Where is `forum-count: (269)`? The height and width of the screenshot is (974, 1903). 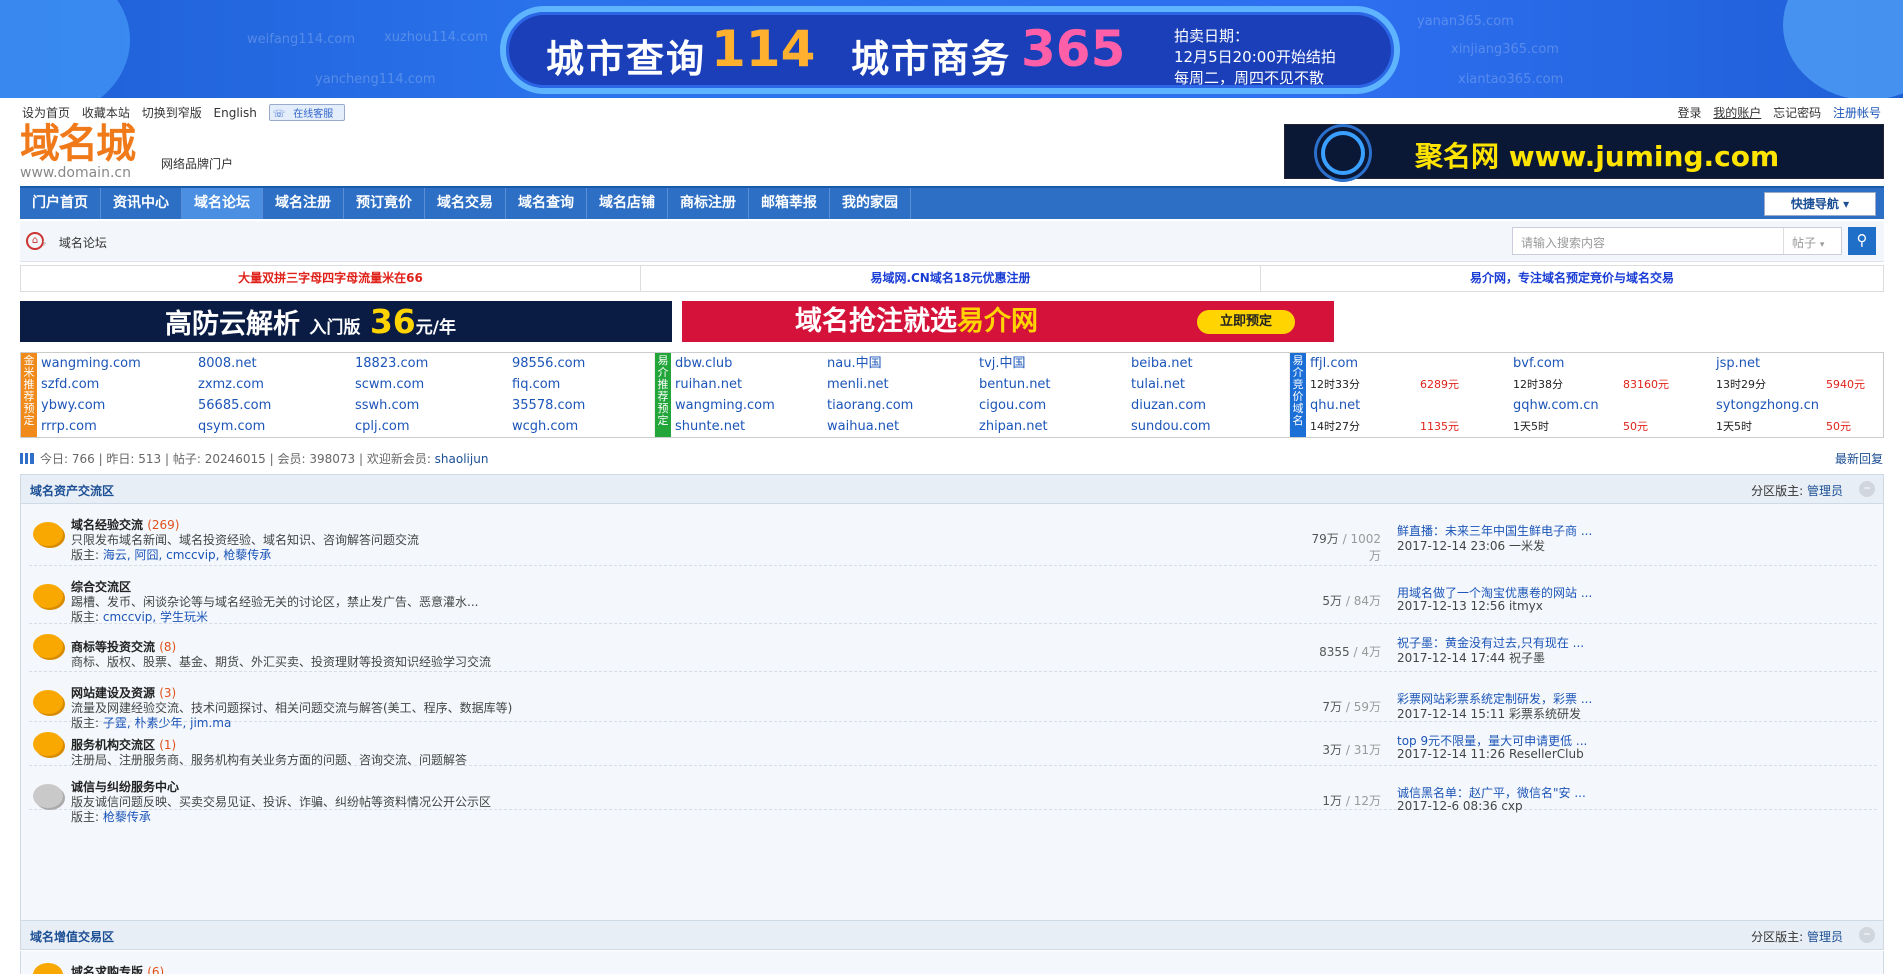 forum-count: (269) is located at coordinates (163, 525).